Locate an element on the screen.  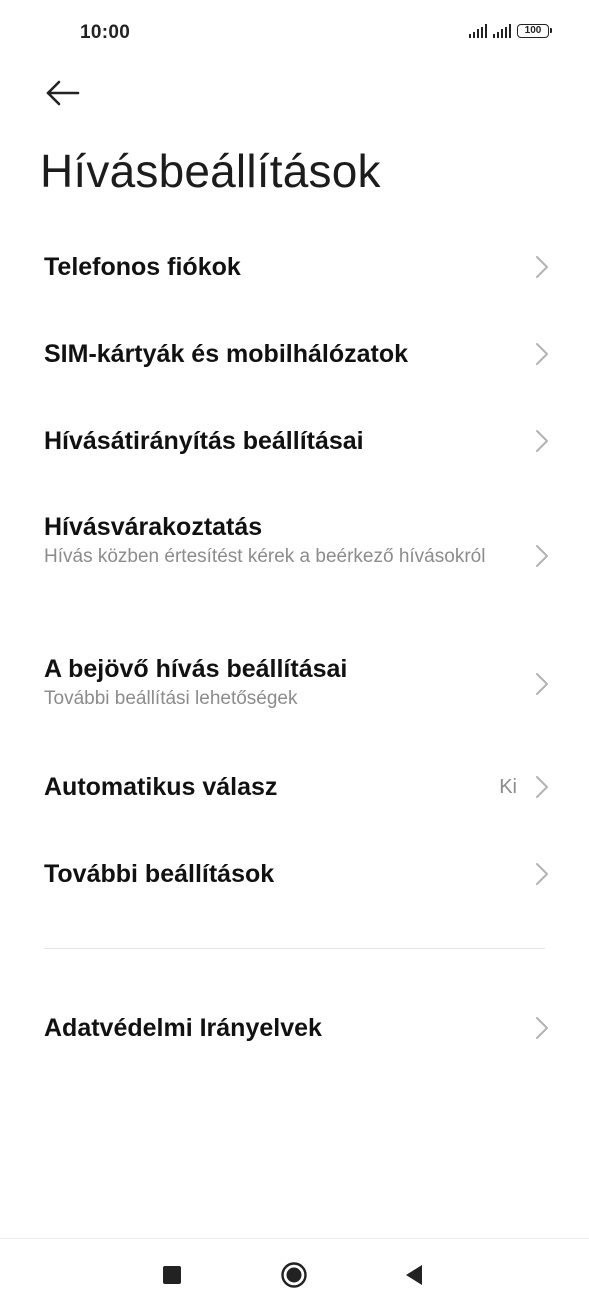
back-button is located at coordinates (64, 94).